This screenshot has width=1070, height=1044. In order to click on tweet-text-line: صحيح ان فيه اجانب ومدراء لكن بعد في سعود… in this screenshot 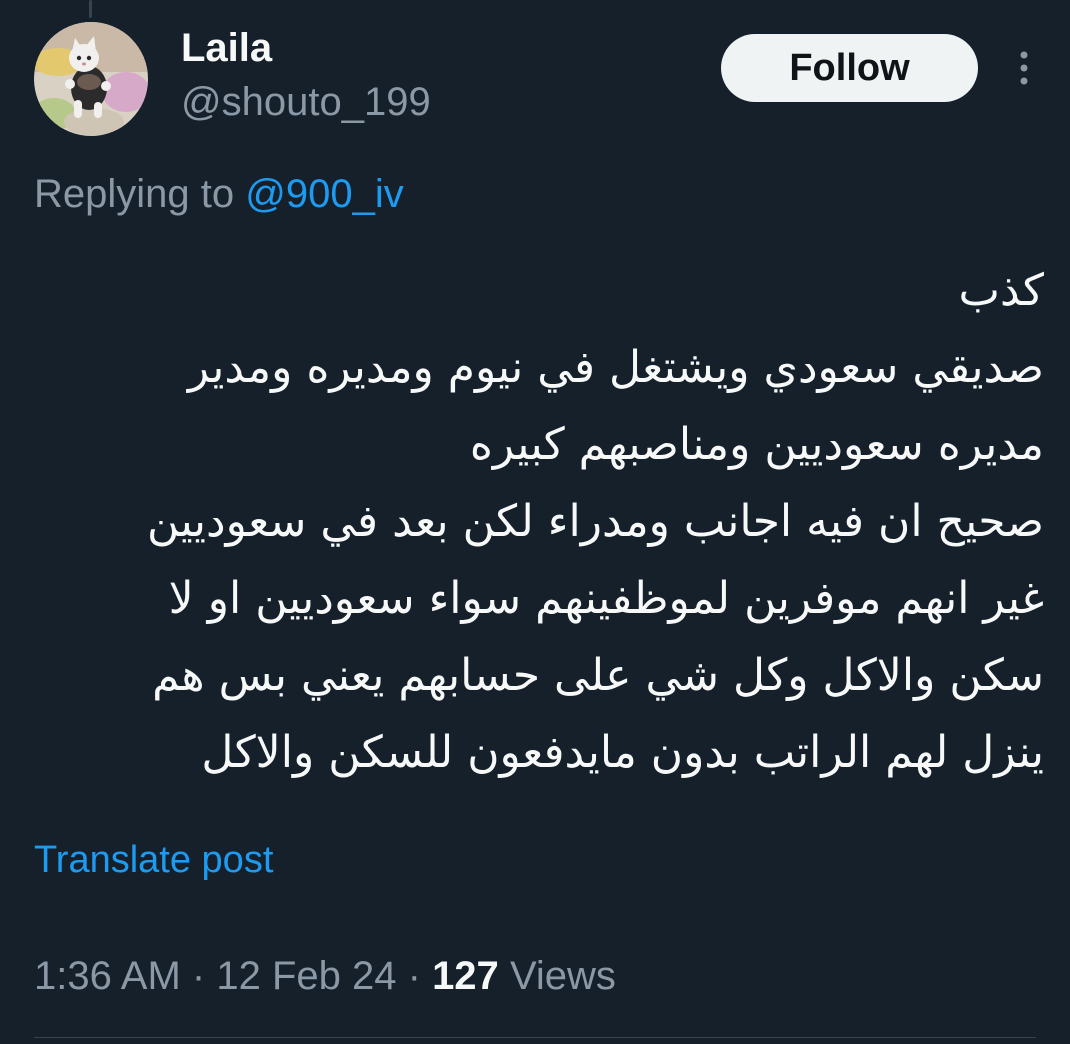, I will do `click(595, 521)`.